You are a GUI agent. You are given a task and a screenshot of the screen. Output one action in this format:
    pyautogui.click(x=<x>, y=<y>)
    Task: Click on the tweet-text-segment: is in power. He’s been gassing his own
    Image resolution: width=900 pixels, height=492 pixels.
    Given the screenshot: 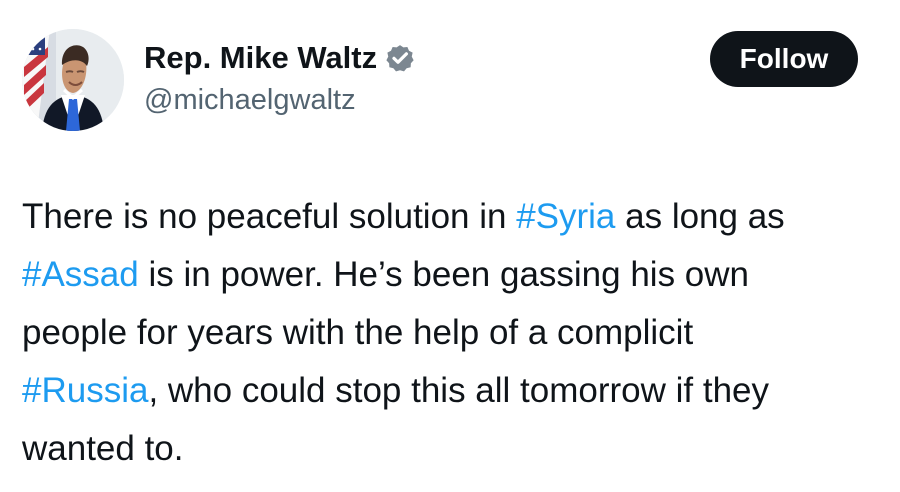 What is the action you would take?
    pyautogui.click(x=444, y=274)
    